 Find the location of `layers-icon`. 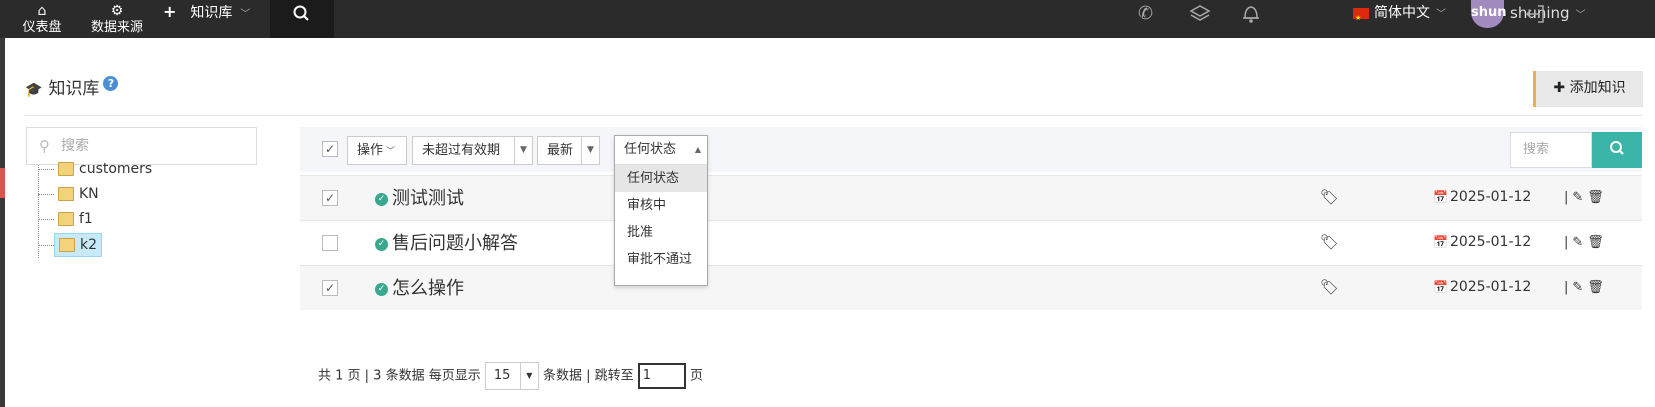

layers-icon is located at coordinates (1200, 15).